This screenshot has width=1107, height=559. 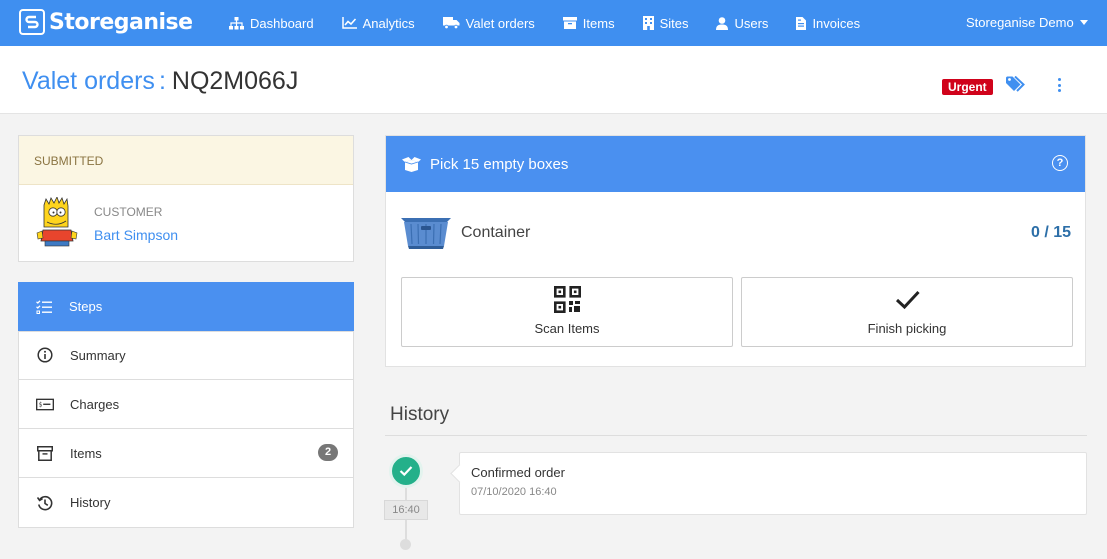 What do you see at coordinates (736, 234) in the screenshot?
I see `container-row: Container 0 / 15` at bounding box center [736, 234].